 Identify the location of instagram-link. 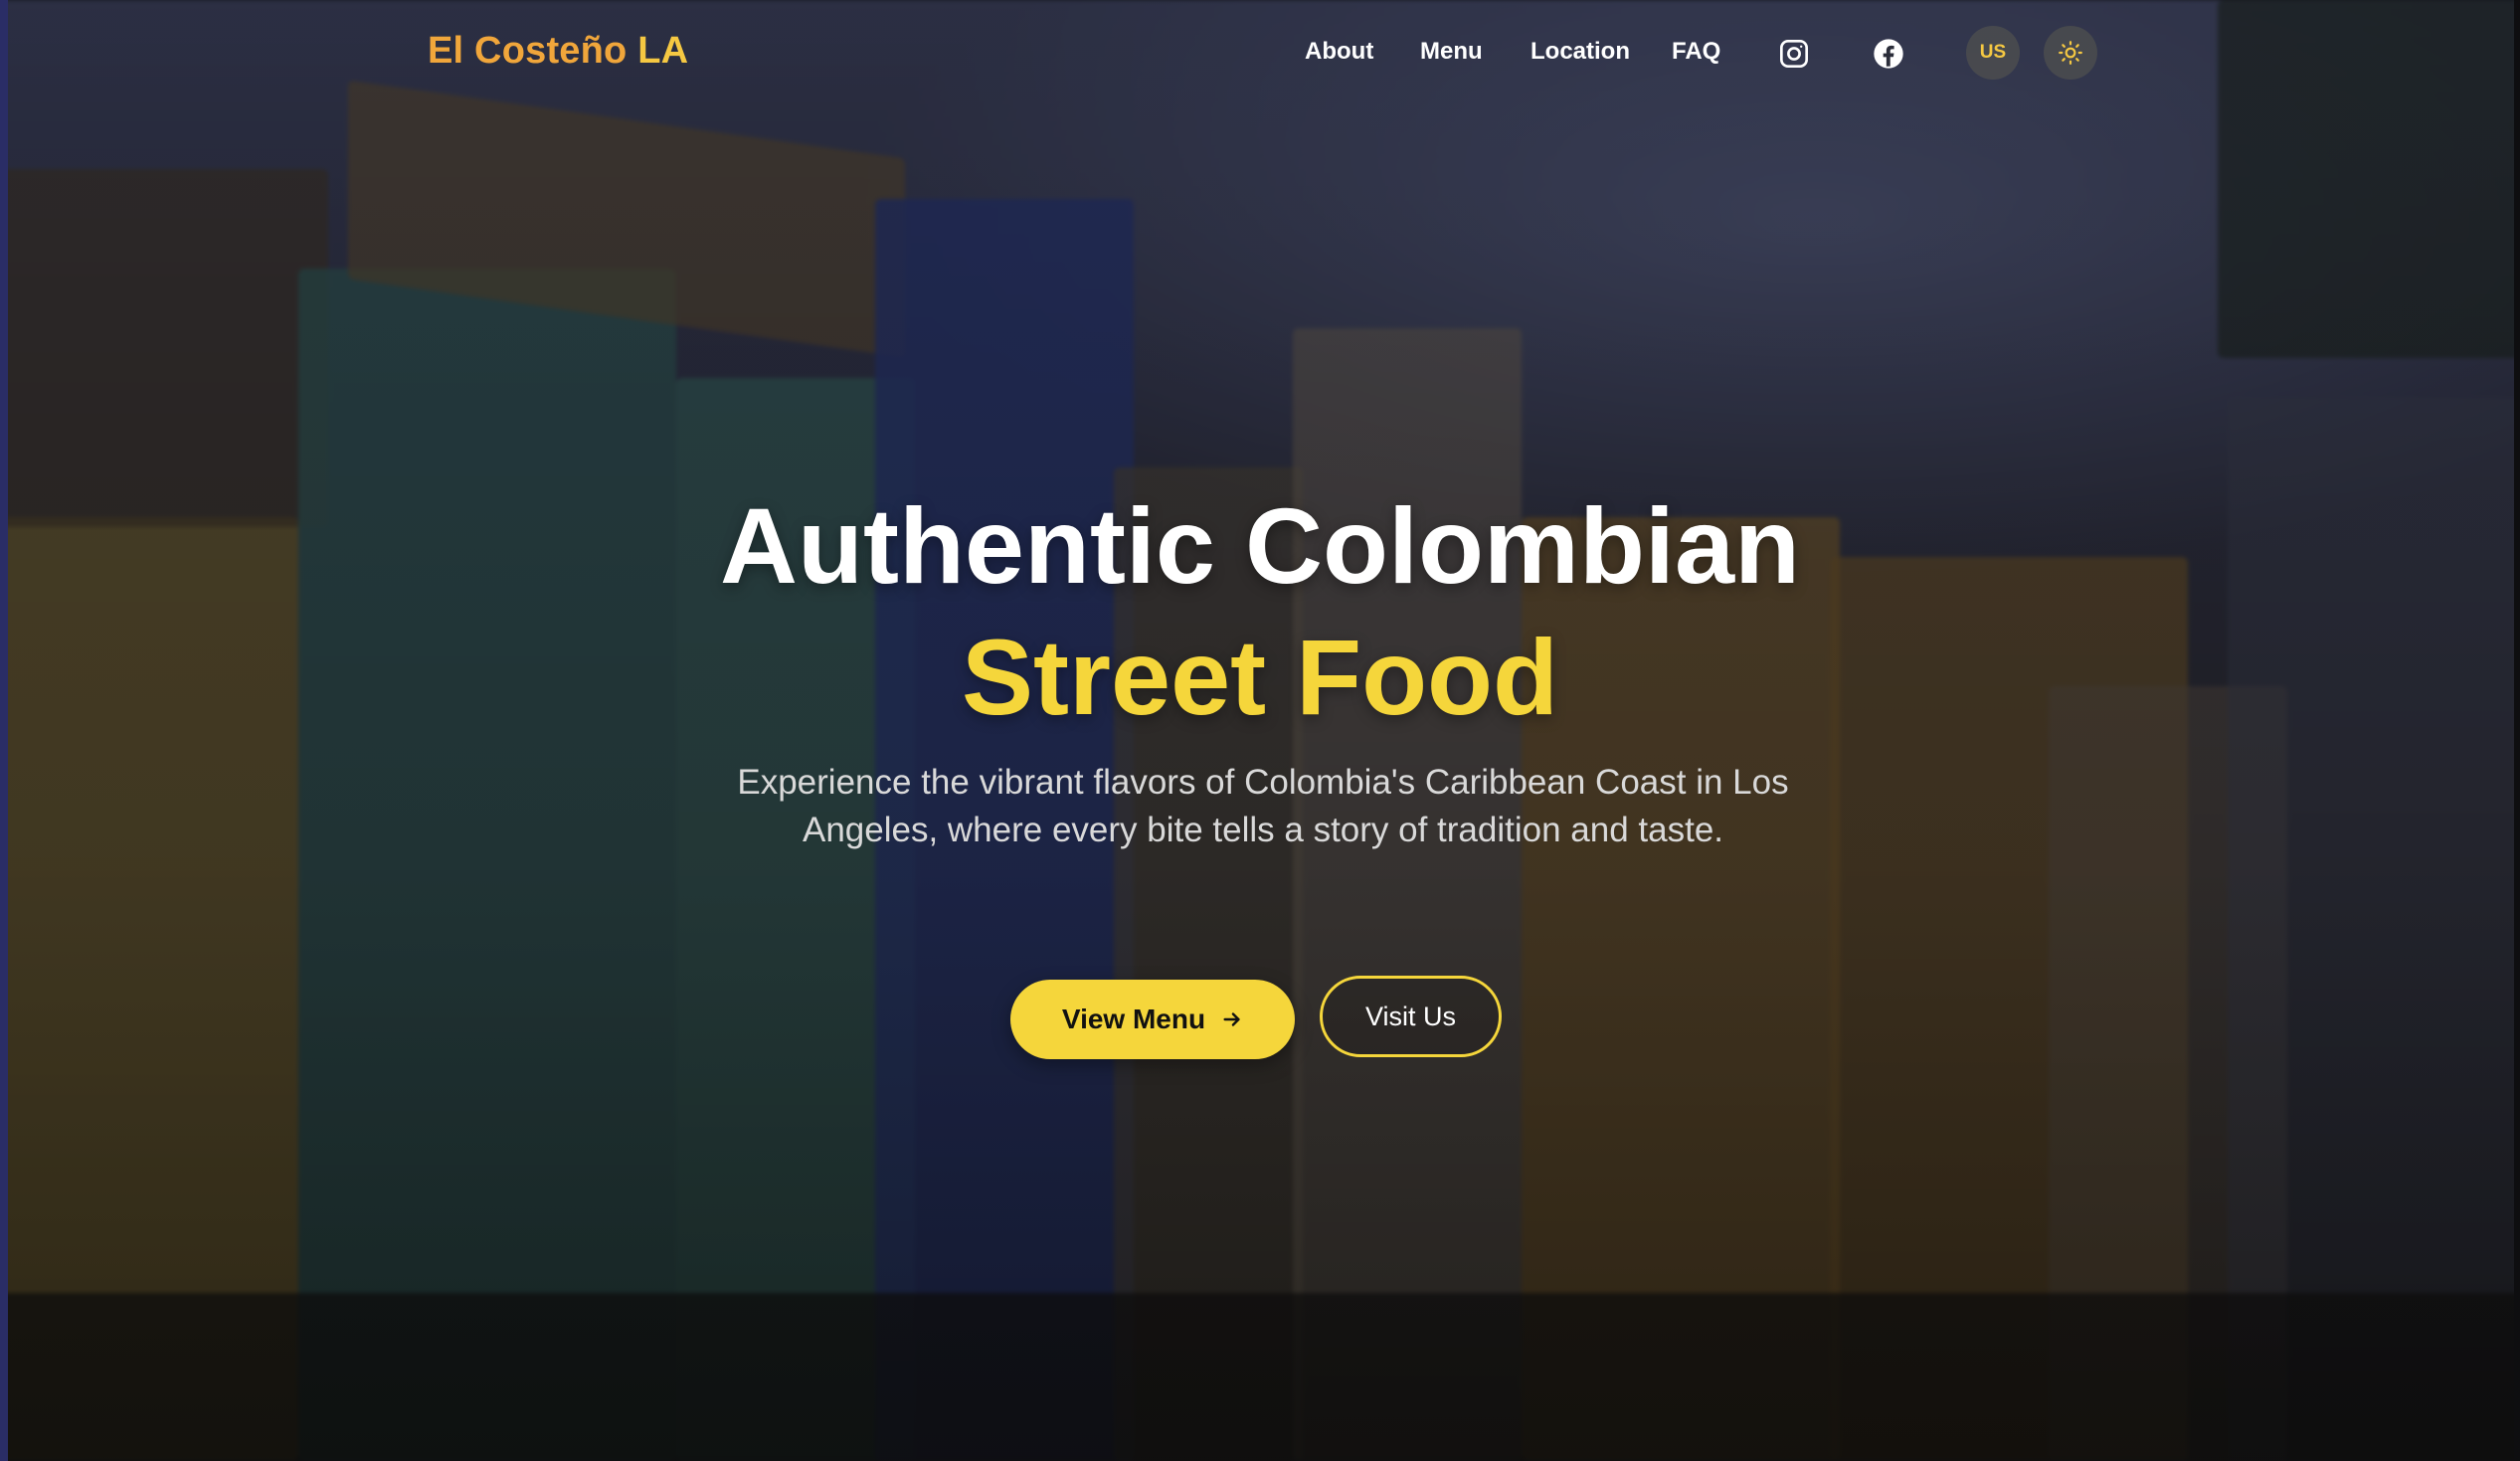
(1794, 54).